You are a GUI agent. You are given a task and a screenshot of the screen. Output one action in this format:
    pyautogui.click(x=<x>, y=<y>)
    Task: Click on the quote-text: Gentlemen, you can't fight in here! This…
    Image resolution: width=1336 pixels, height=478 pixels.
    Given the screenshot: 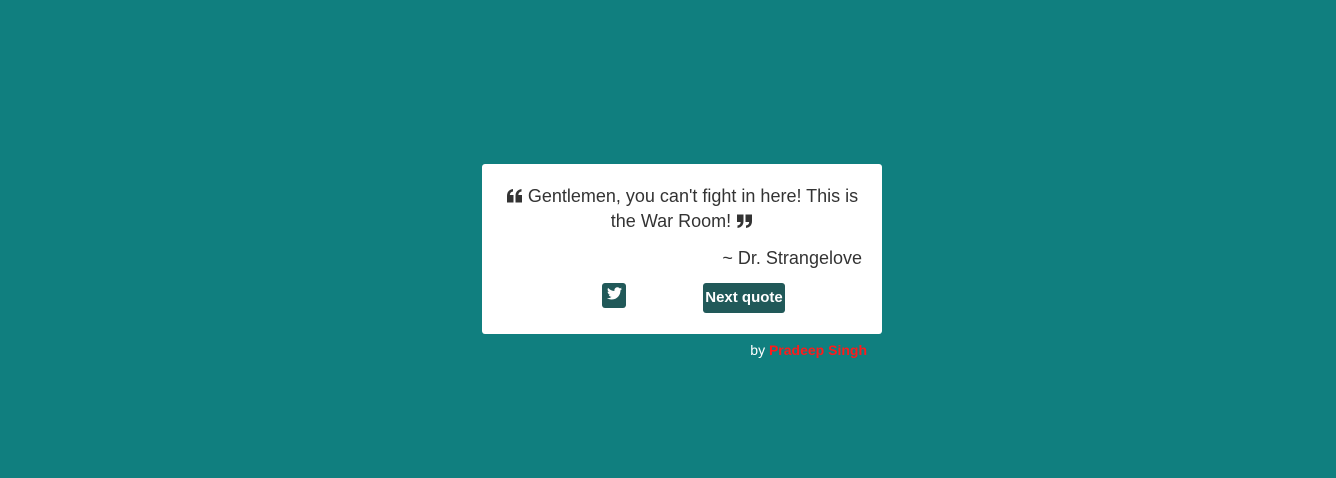 What is the action you would take?
    pyautogui.click(x=693, y=208)
    